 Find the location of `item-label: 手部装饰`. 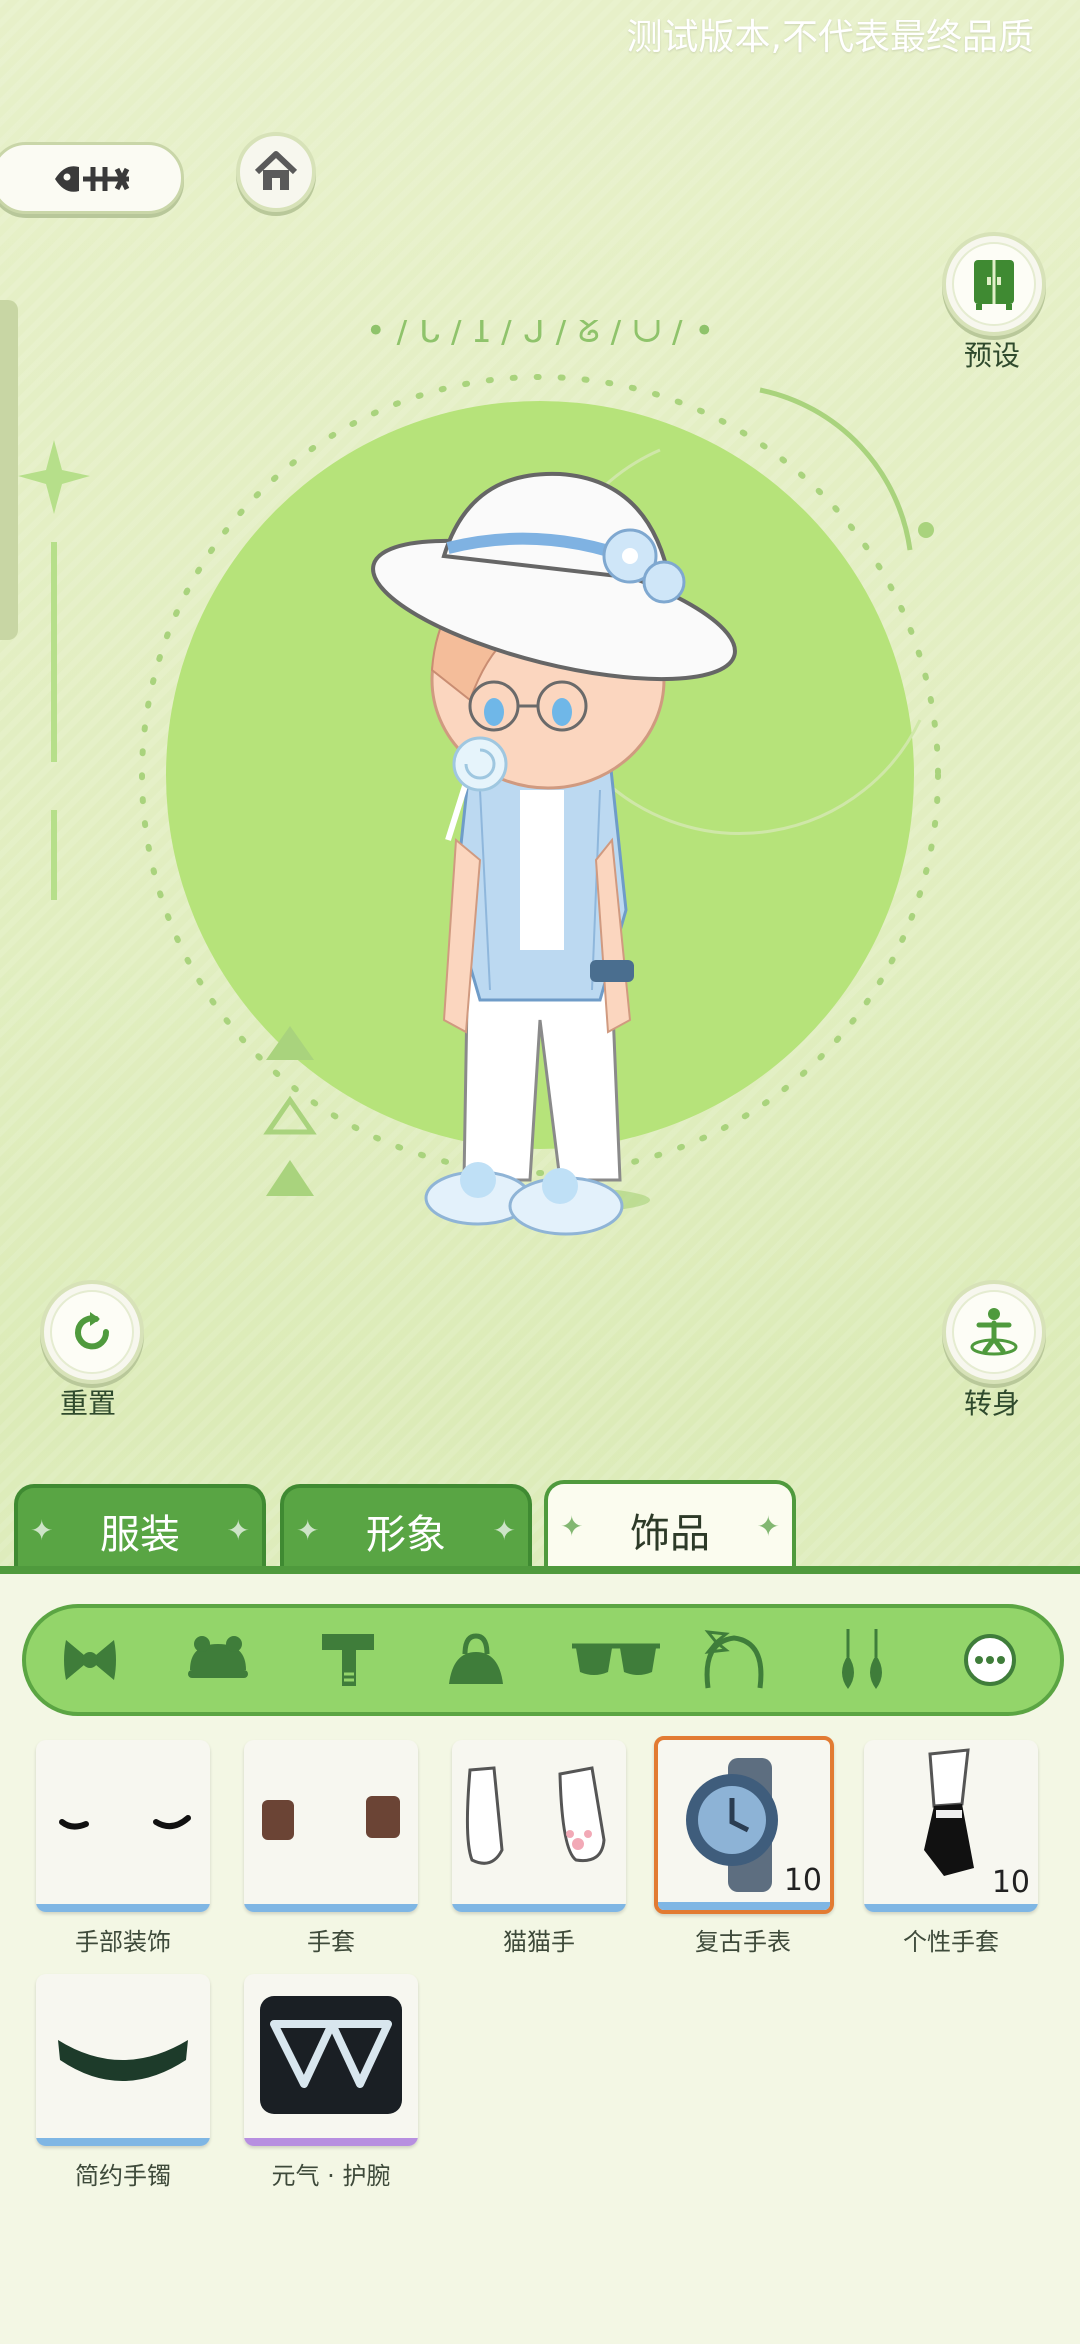

item-label: 手部装饰 is located at coordinates (123, 1942).